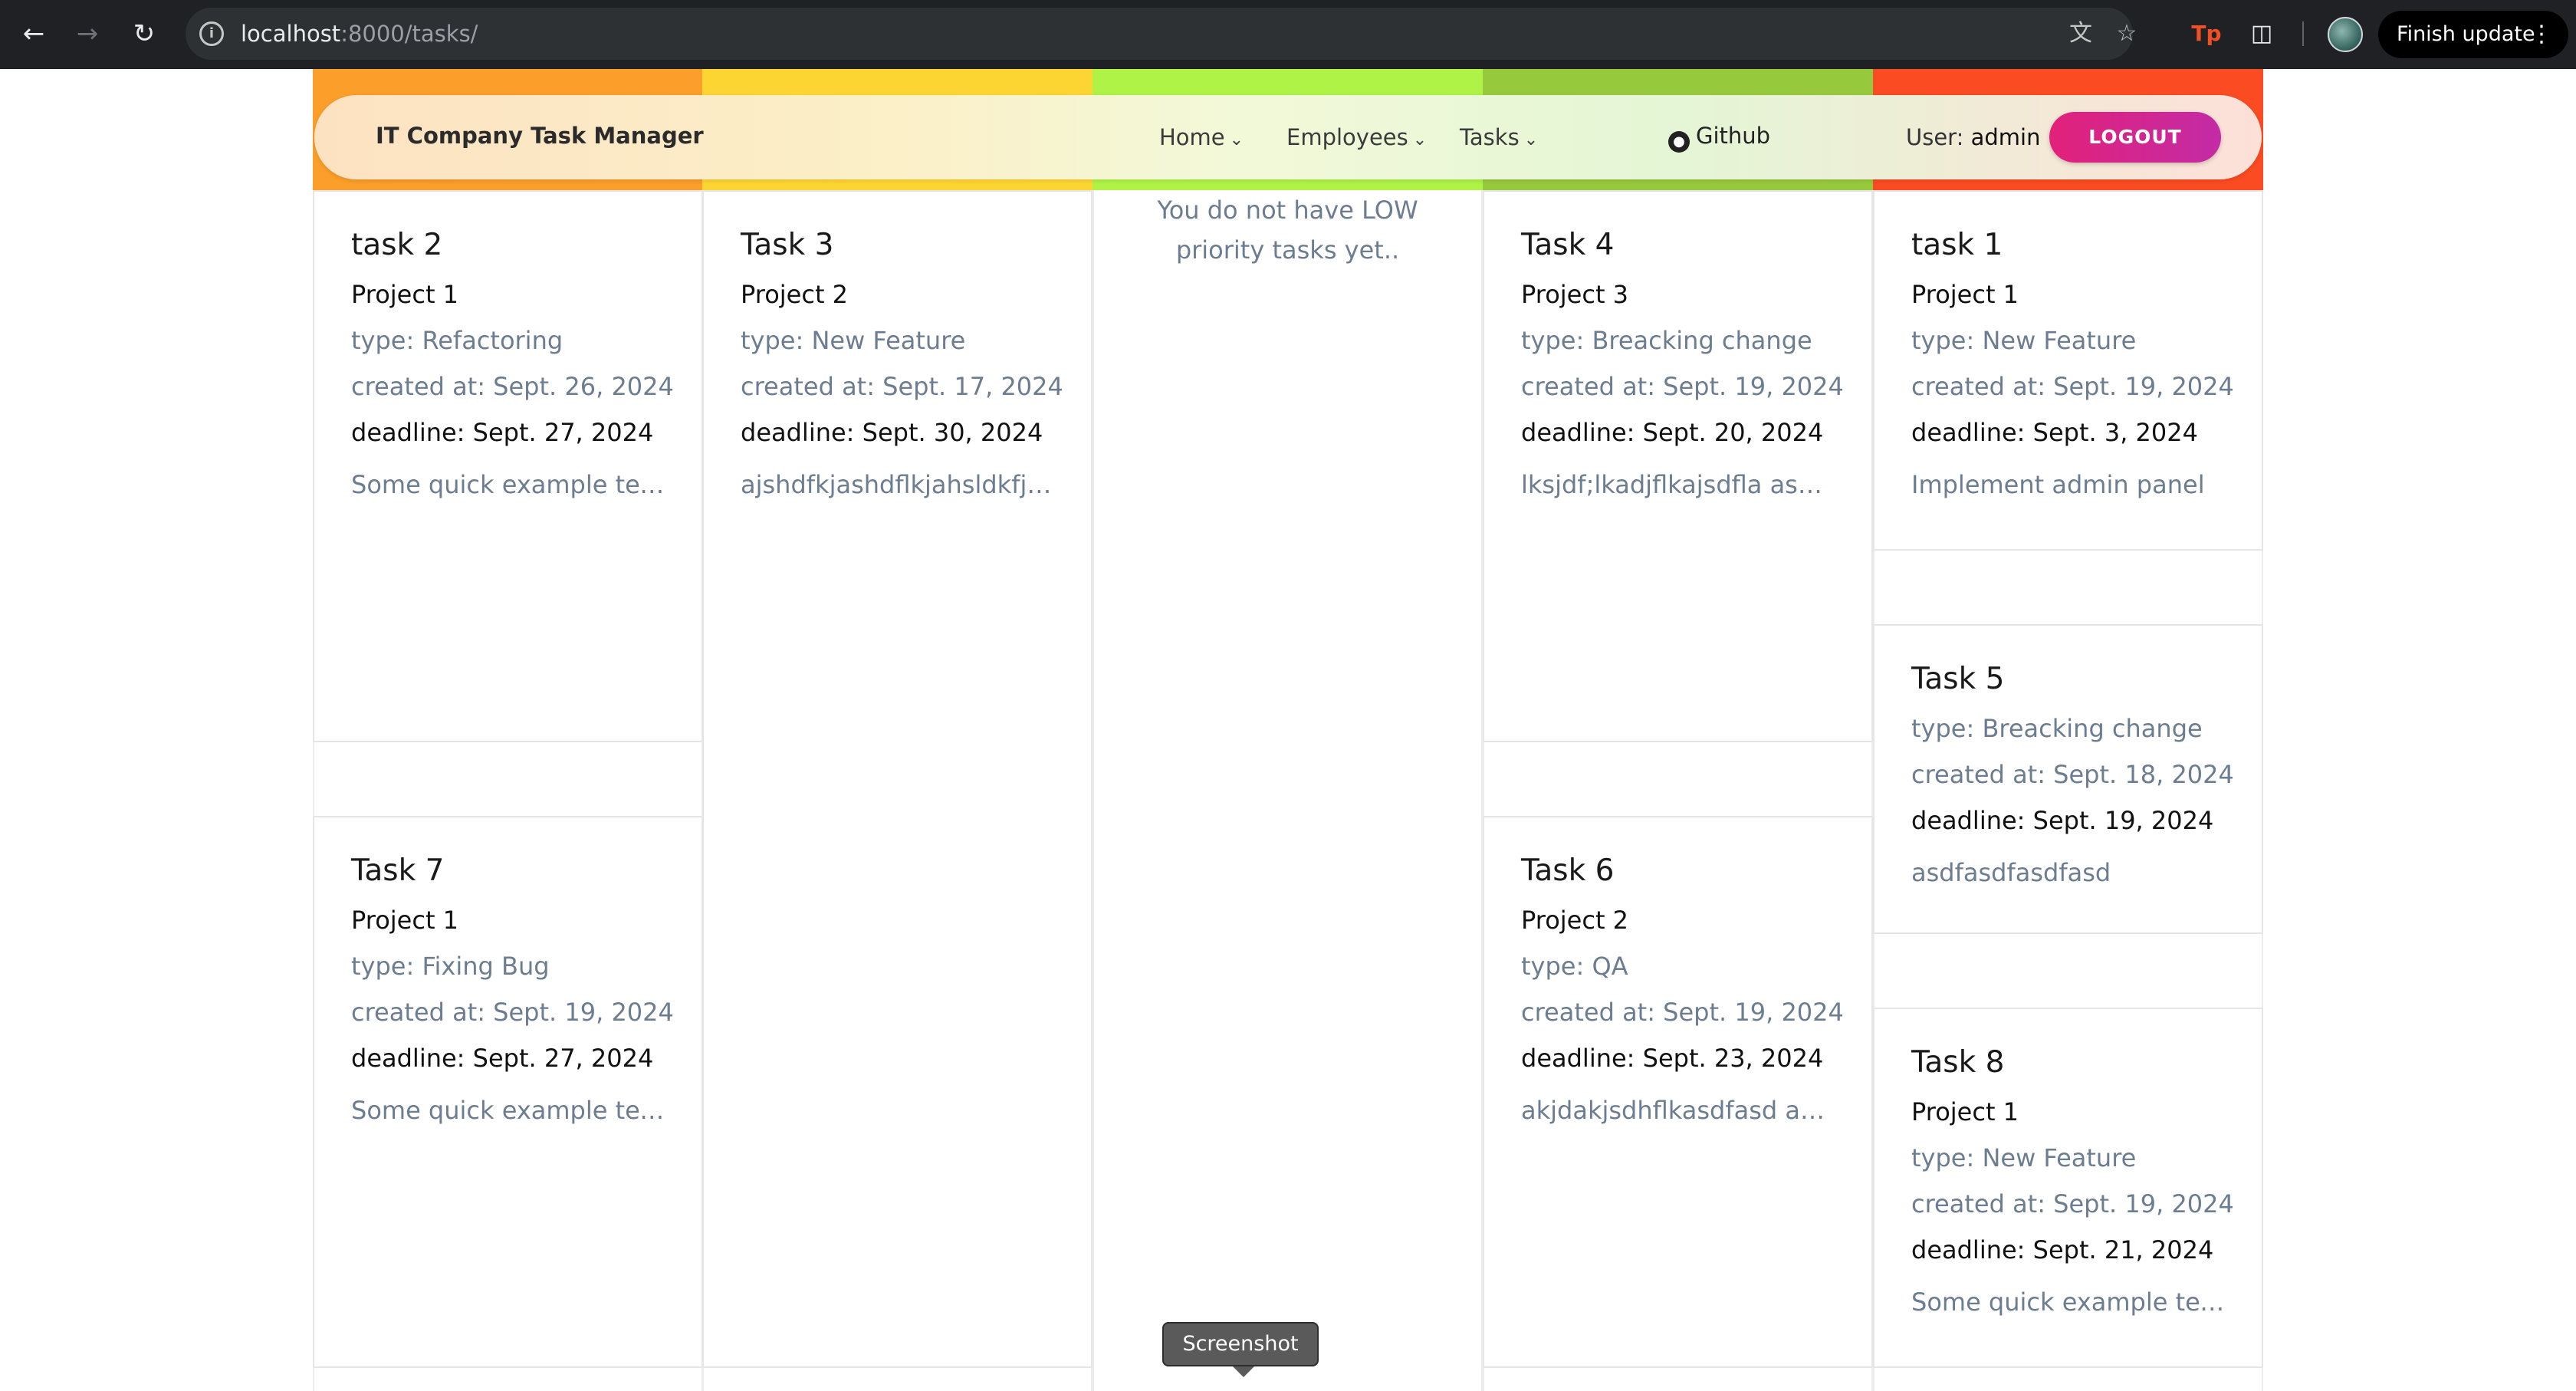 The height and width of the screenshot is (1391, 2576). What do you see at coordinates (540, 136) in the screenshot?
I see `brand-link: IT Company Task Manager` at bounding box center [540, 136].